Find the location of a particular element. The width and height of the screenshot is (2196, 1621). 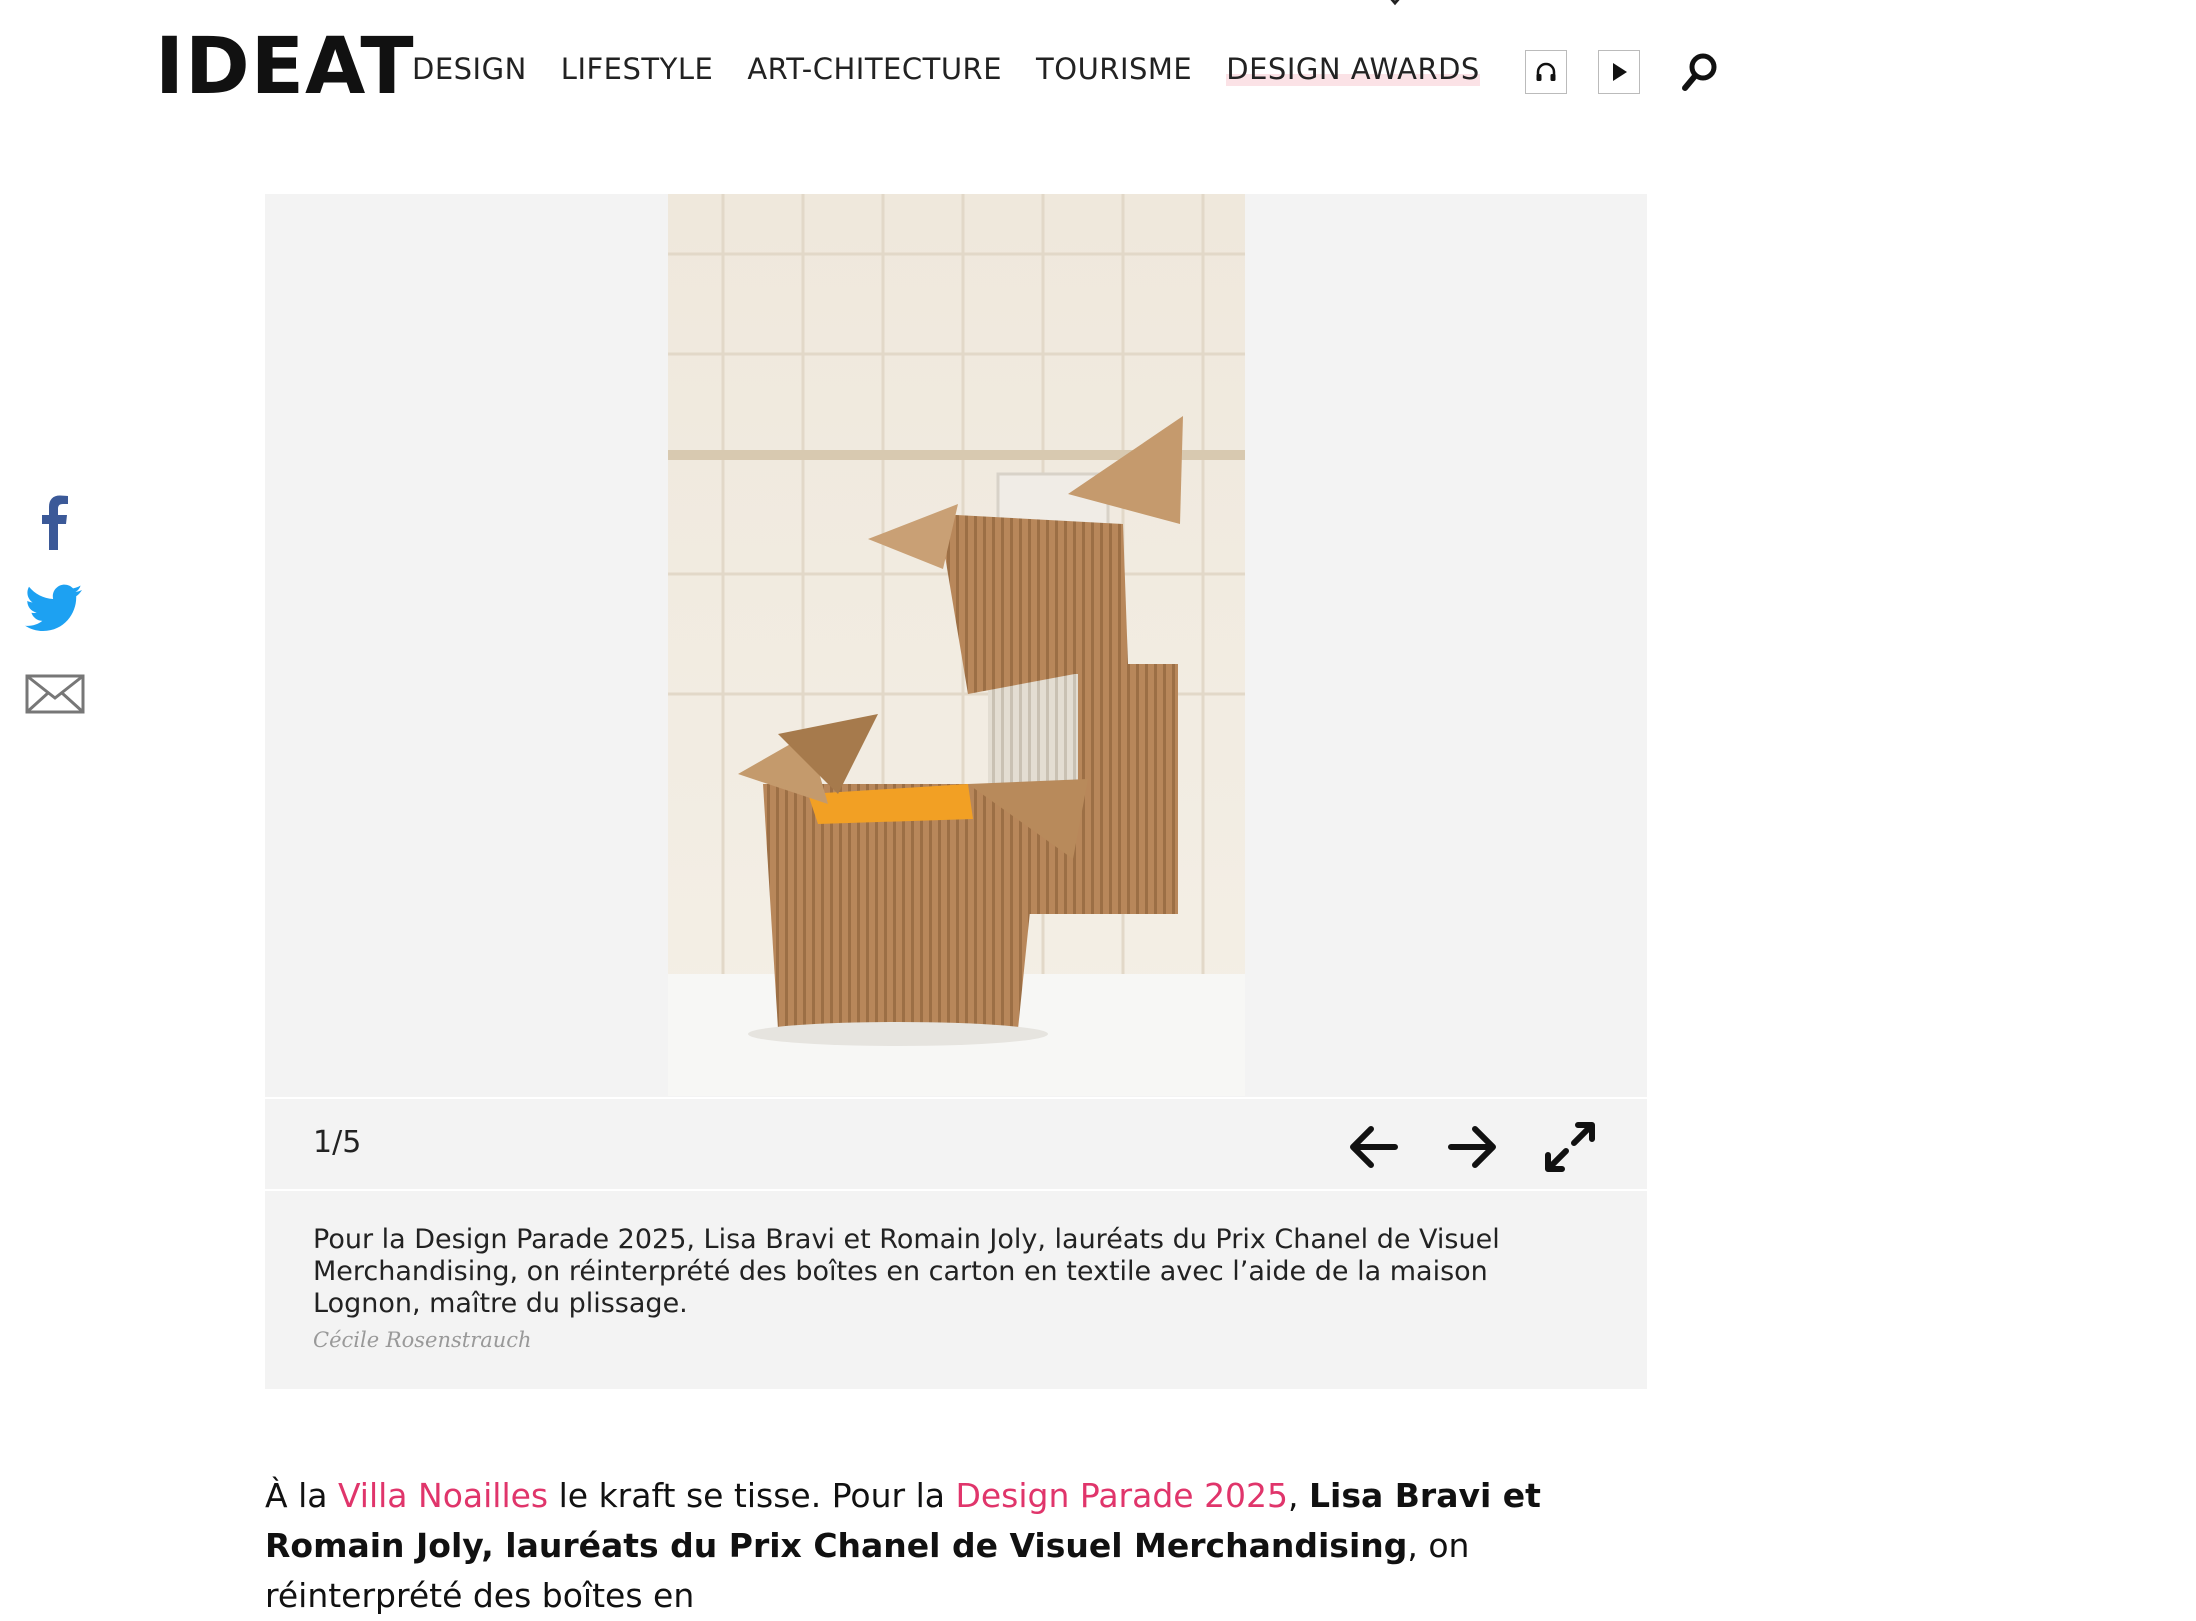

play-icon is located at coordinates (1620, 72).